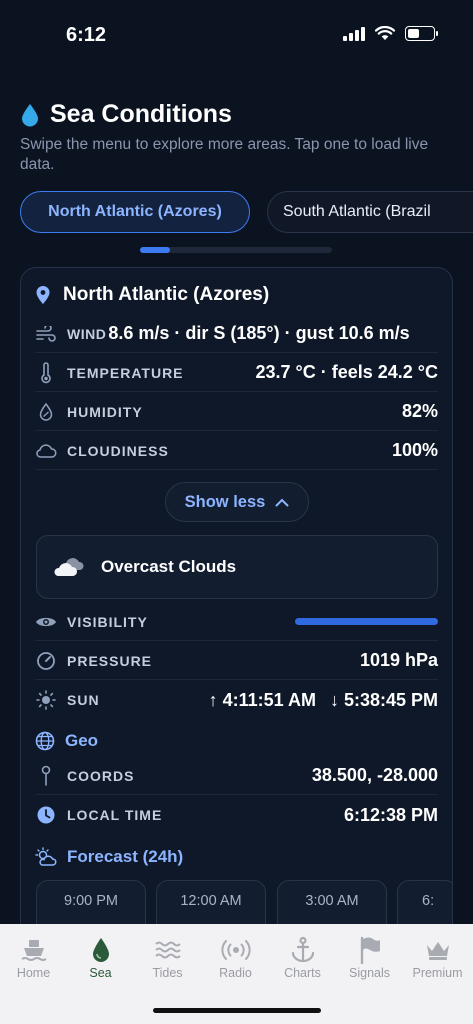 The width and height of the screenshot is (473, 1024). Describe the element at coordinates (347, 372) in the screenshot. I see `temperature-value: 23.7 °C · feels 24.2 °C` at that location.